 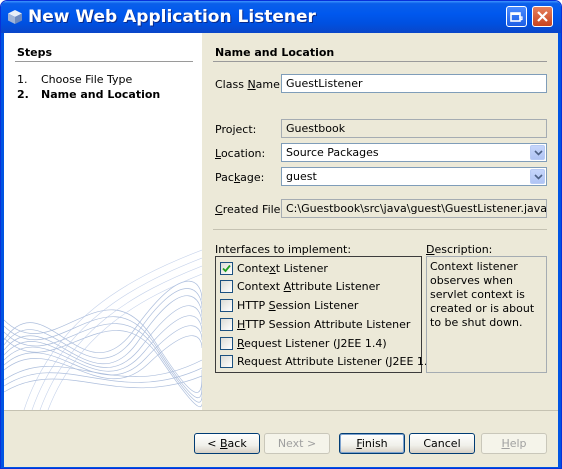 I want to click on close-icon, so click(x=542, y=16).